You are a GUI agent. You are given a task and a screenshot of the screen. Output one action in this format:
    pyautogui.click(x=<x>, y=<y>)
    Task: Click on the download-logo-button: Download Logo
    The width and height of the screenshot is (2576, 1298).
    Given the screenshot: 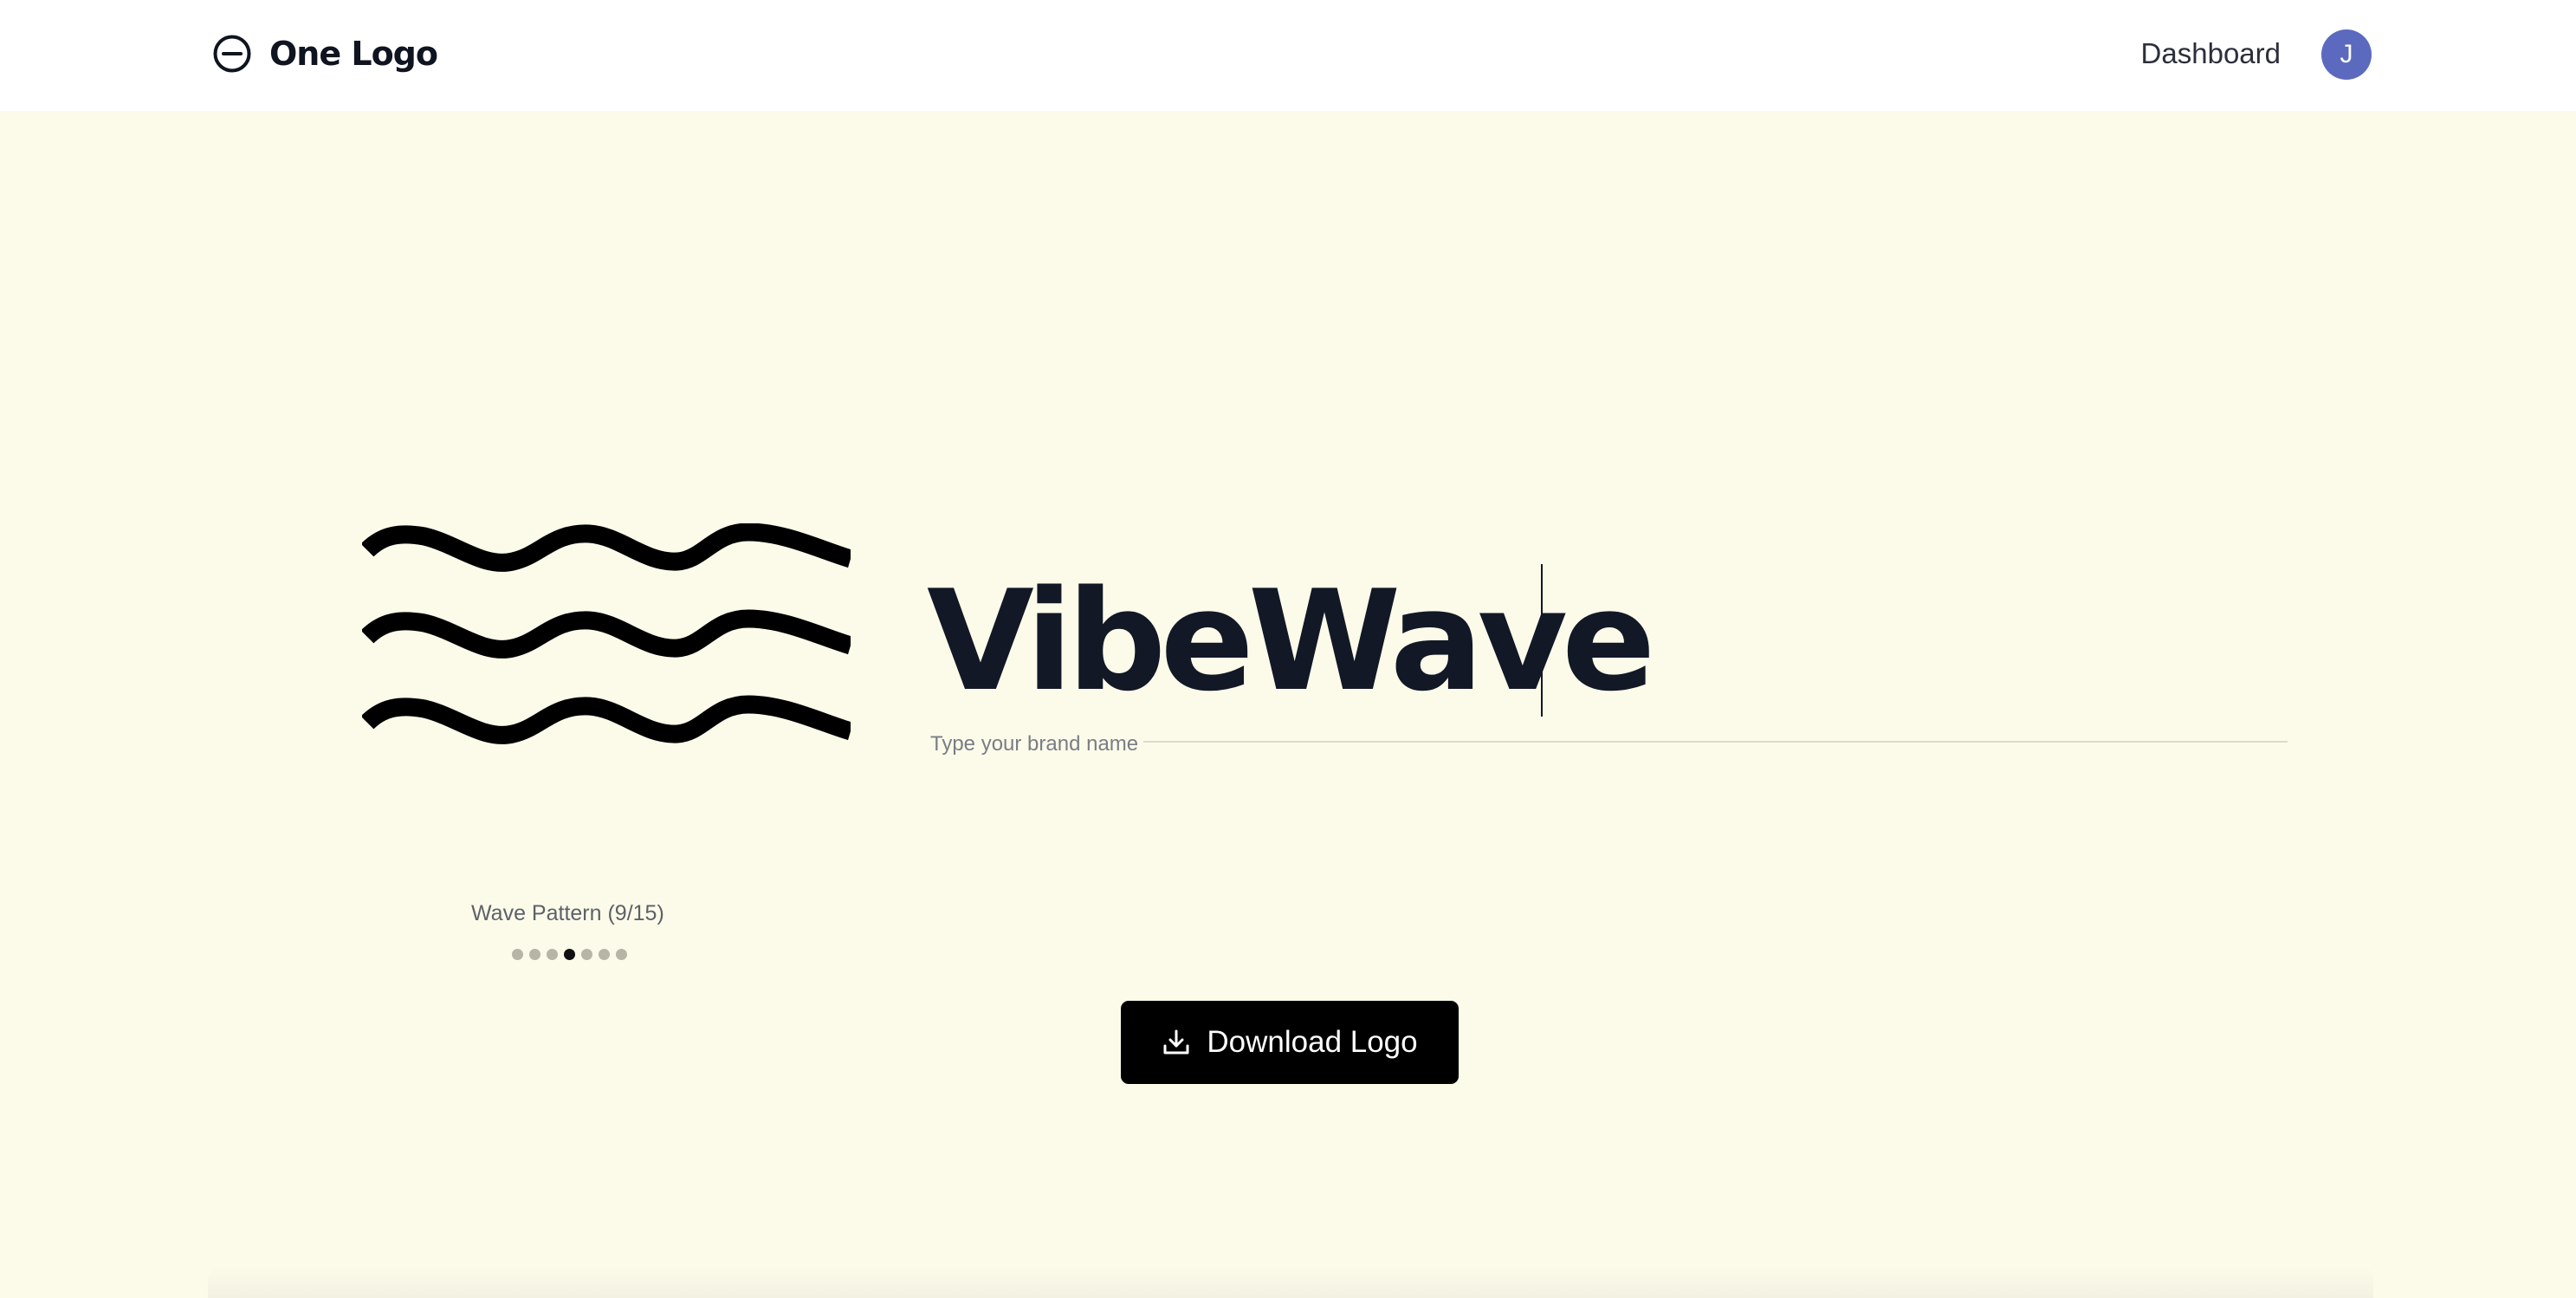 What is the action you would take?
    pyautogui.click(x=1290, y=1042)
    